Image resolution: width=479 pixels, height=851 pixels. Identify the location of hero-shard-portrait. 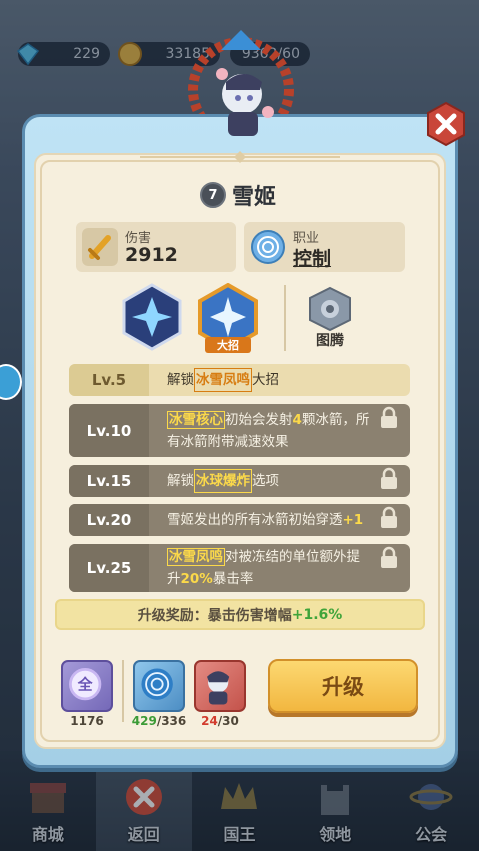
(218, 688).